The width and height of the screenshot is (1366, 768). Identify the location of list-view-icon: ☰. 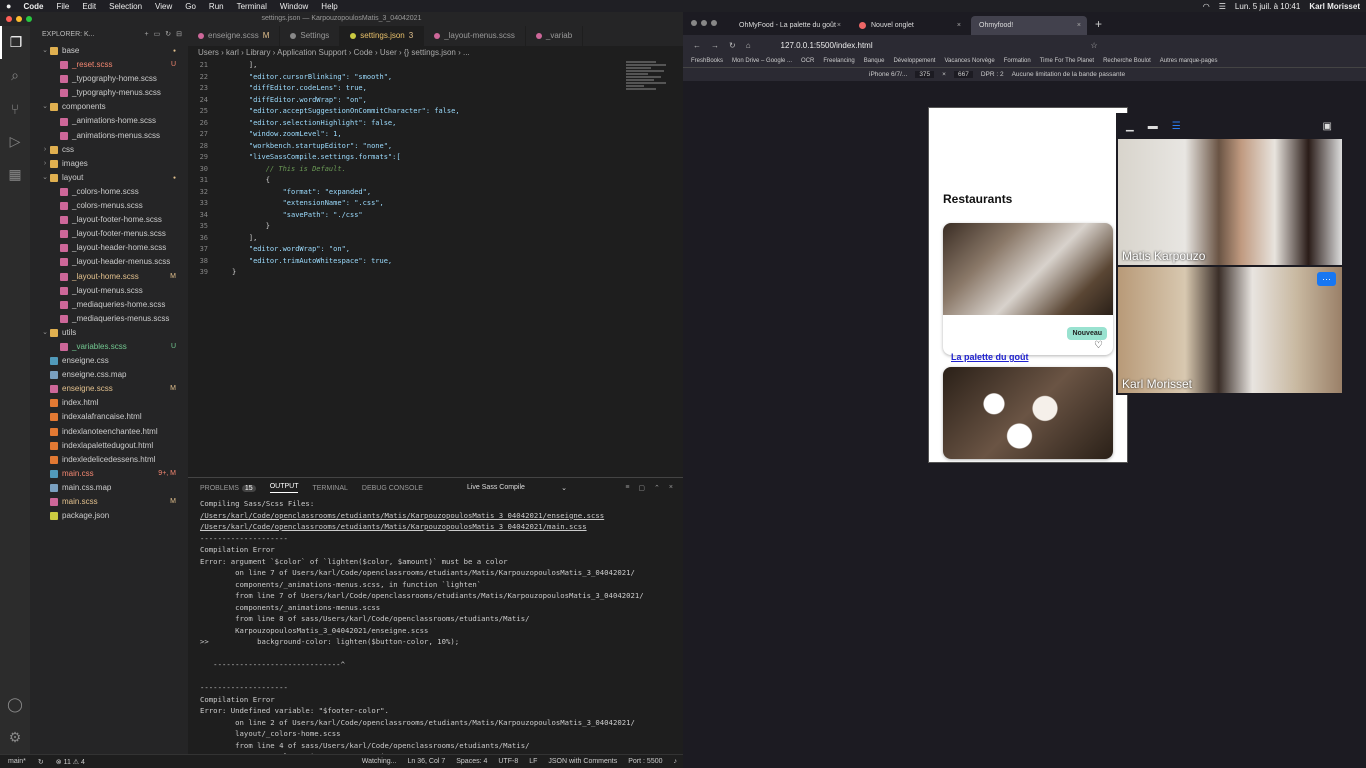
(1176, 126).